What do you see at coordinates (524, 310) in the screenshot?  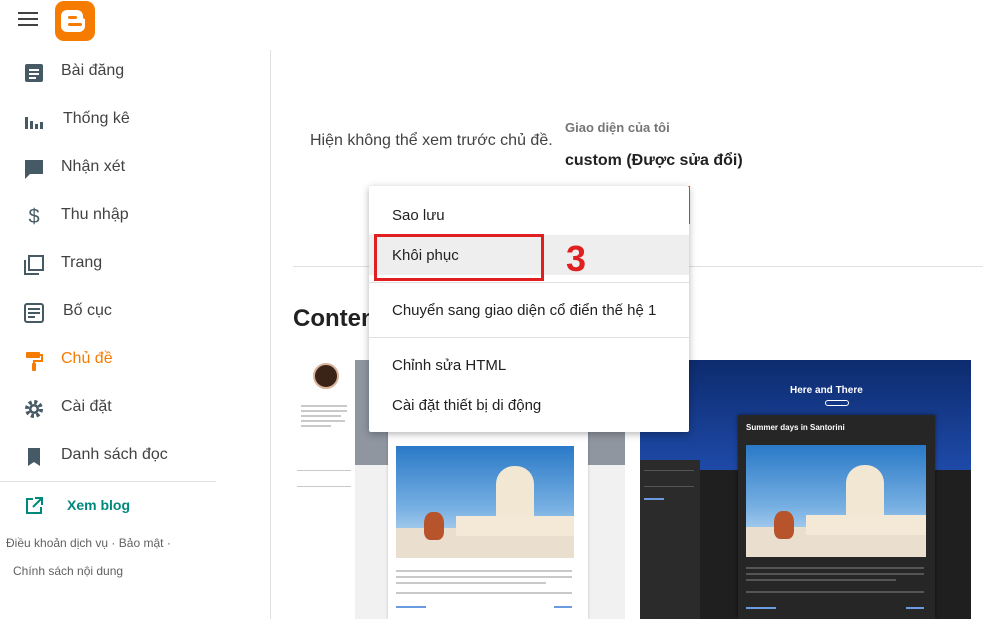 I see `menu-item-label: Chuyển sang giao diện cổ điển thế hệ 1` at bounding box center [524, 310].